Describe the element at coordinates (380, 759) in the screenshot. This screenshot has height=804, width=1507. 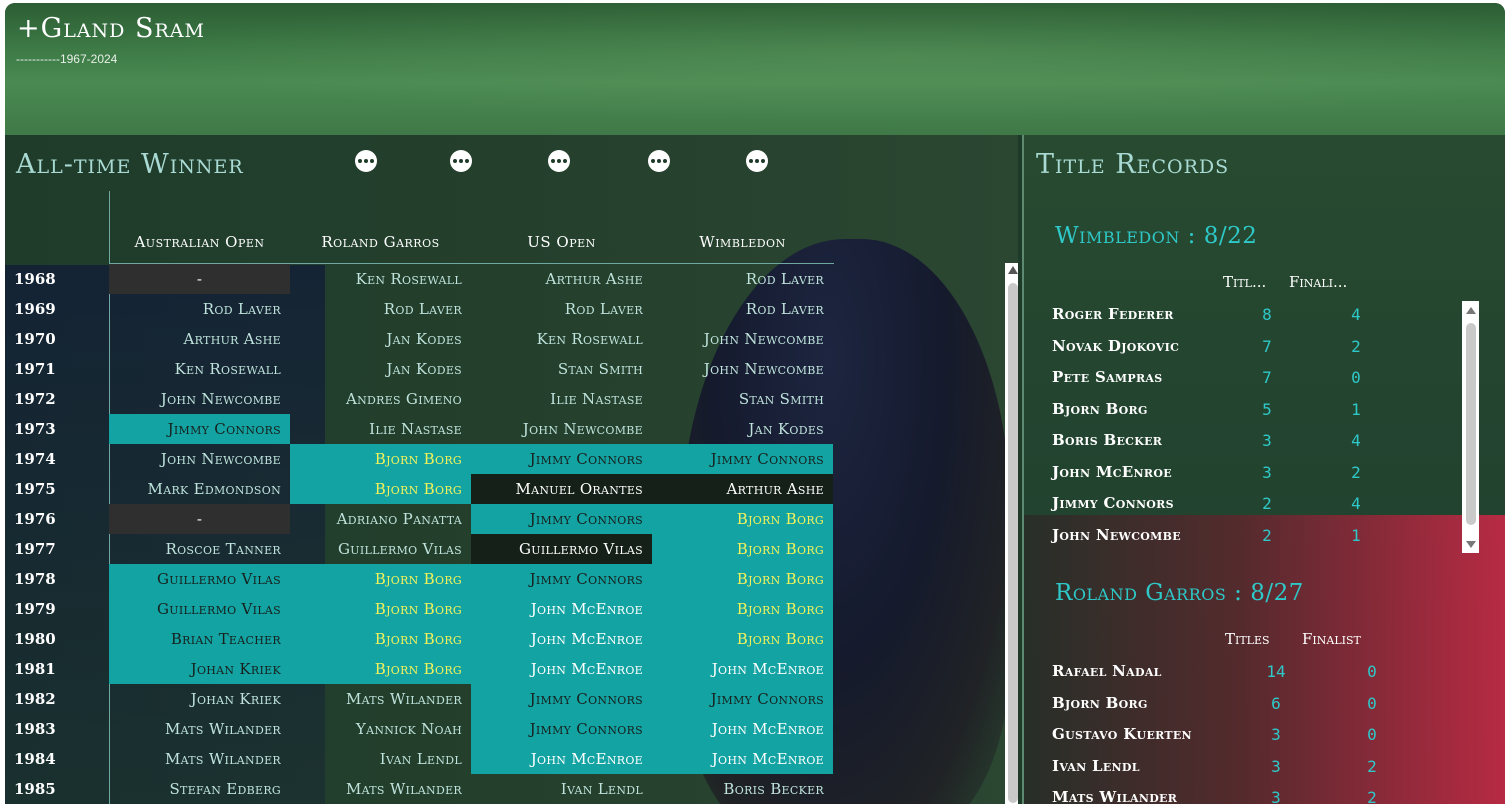
I see `winner-cell: Ivan Lendl` at that location.